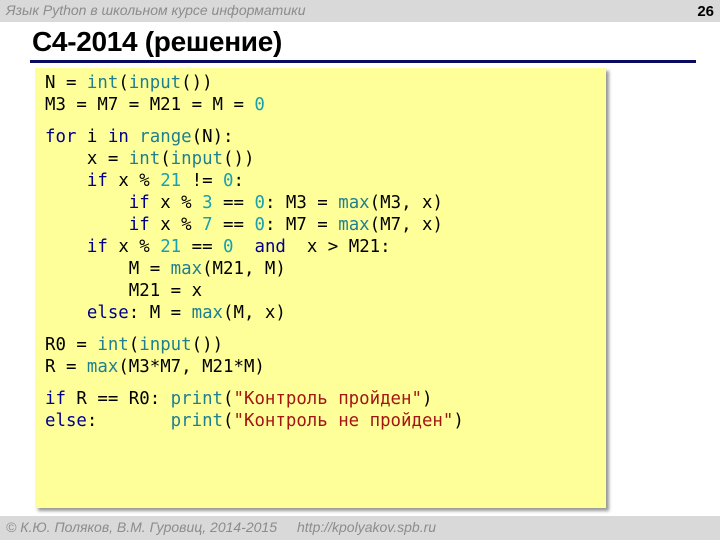 The height and width of the screenshot is (540, 720). I want to click on code-line: if x % 21 == 0 and x > M21:, so click(254, 247).